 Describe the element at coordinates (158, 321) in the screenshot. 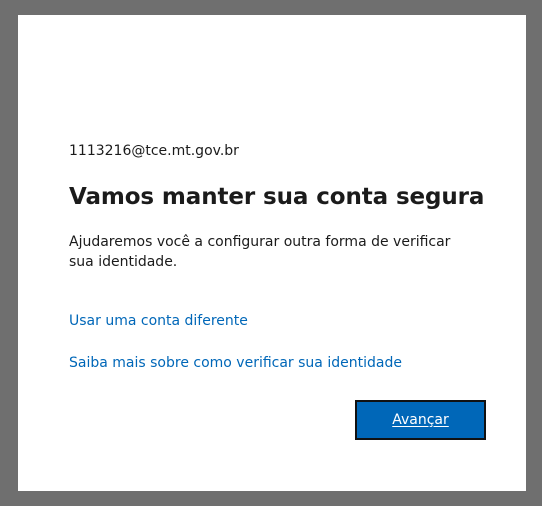

I see `use-different-account-link: Usar uma conta diferente` at that location.